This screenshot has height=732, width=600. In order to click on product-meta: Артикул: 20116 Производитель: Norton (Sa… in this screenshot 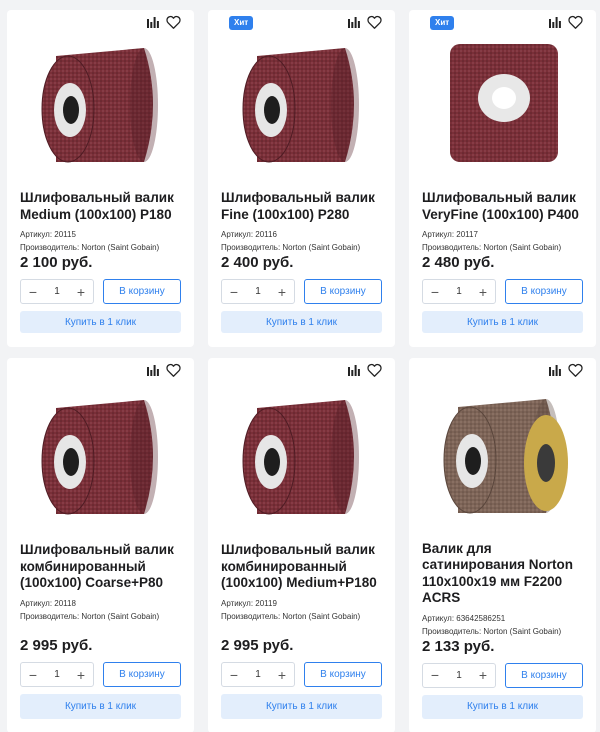, I will do `click(301, 241)`.